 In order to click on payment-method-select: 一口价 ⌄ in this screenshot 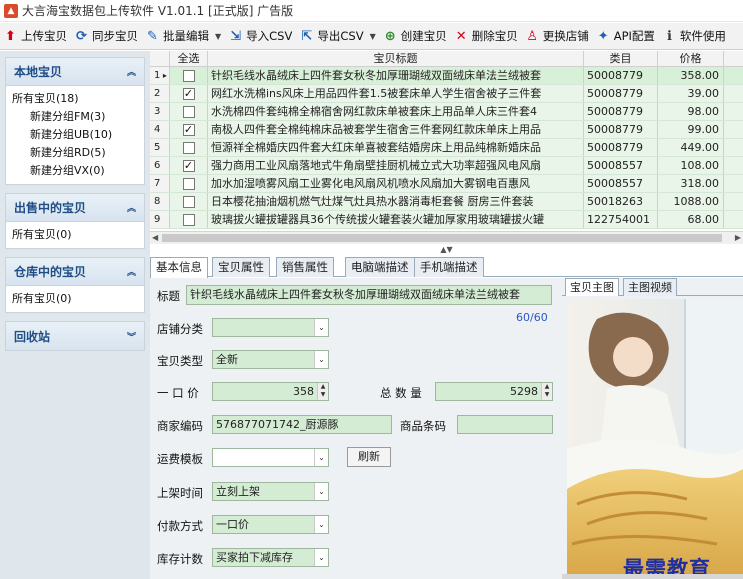, I will do `click(270, 524)`.